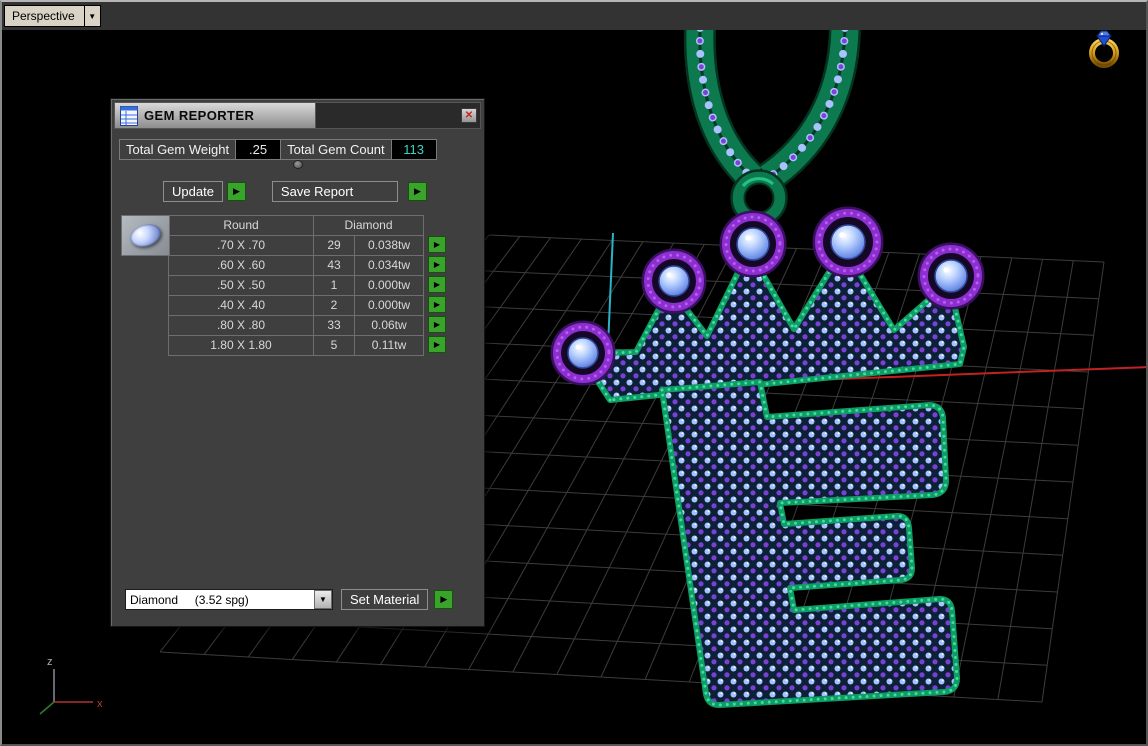 The height and width of the screenshot is (746, 1148). I want to click on dialog-titlebar: GEM REPORTER ✕, so click(297, 115).